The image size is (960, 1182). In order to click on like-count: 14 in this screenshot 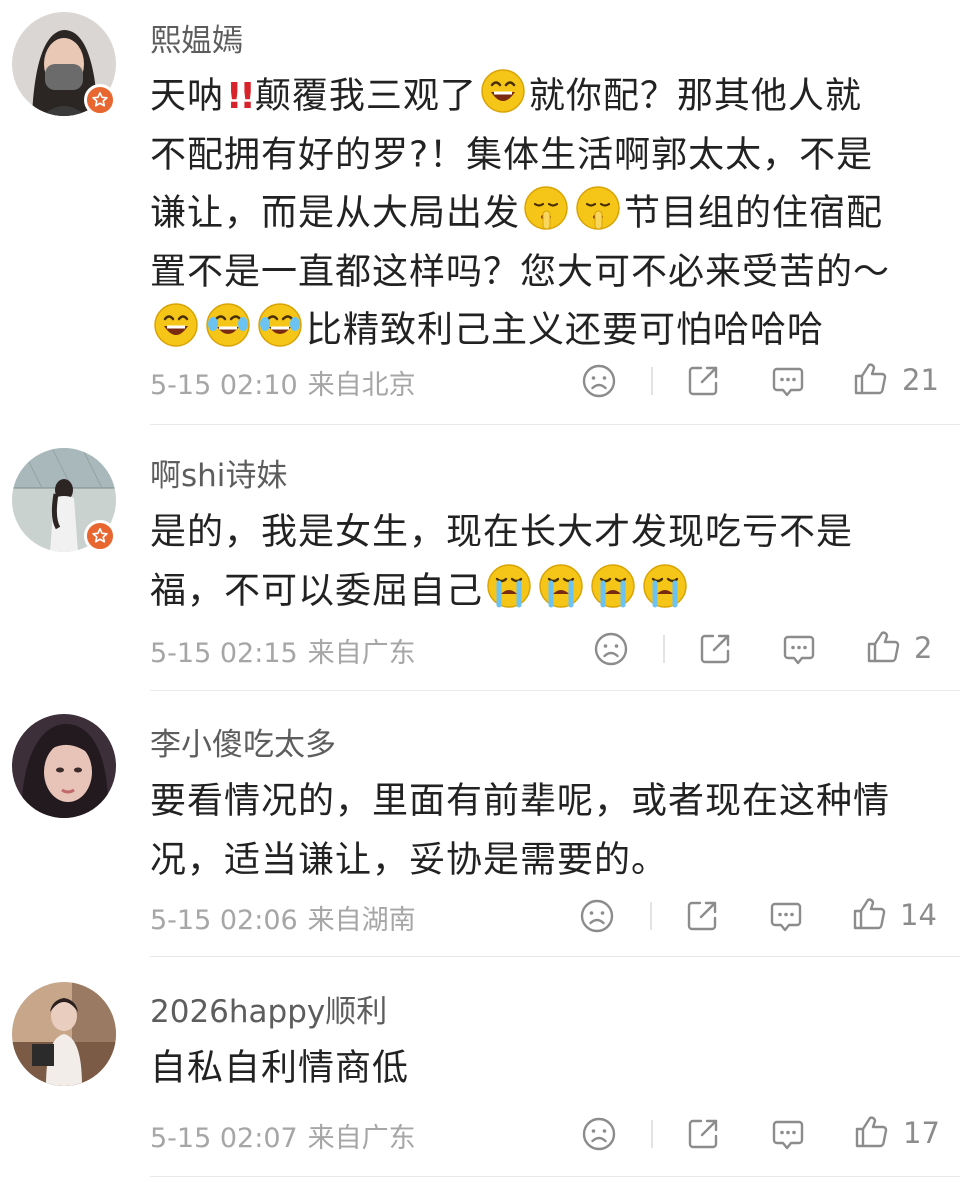, I will do `click(918, 915)`.